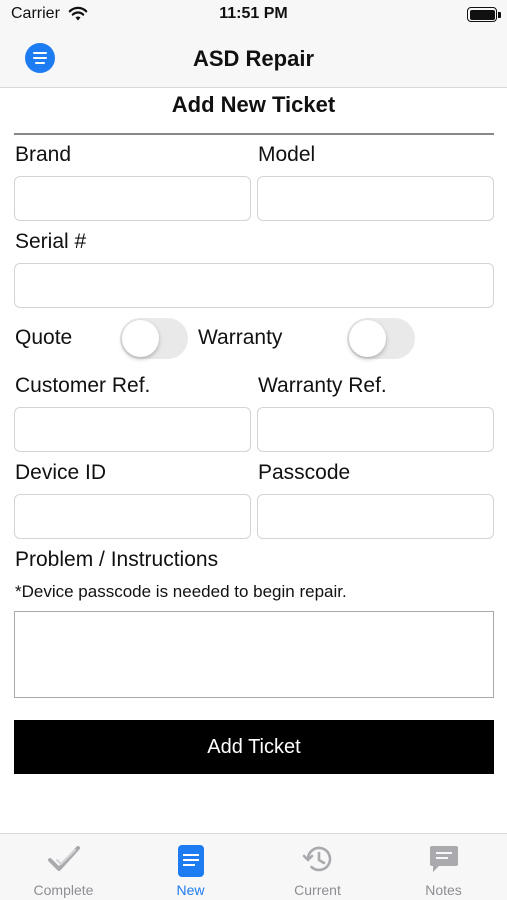  What do you see at coordinates (191, 863) in the screenshot?
I see `document-icon` at bounding box center [191, 863].